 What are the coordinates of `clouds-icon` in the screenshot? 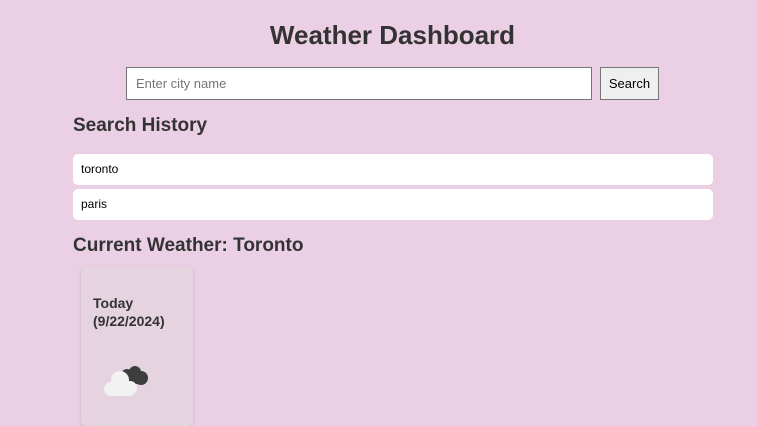 It's located at (133, 382).